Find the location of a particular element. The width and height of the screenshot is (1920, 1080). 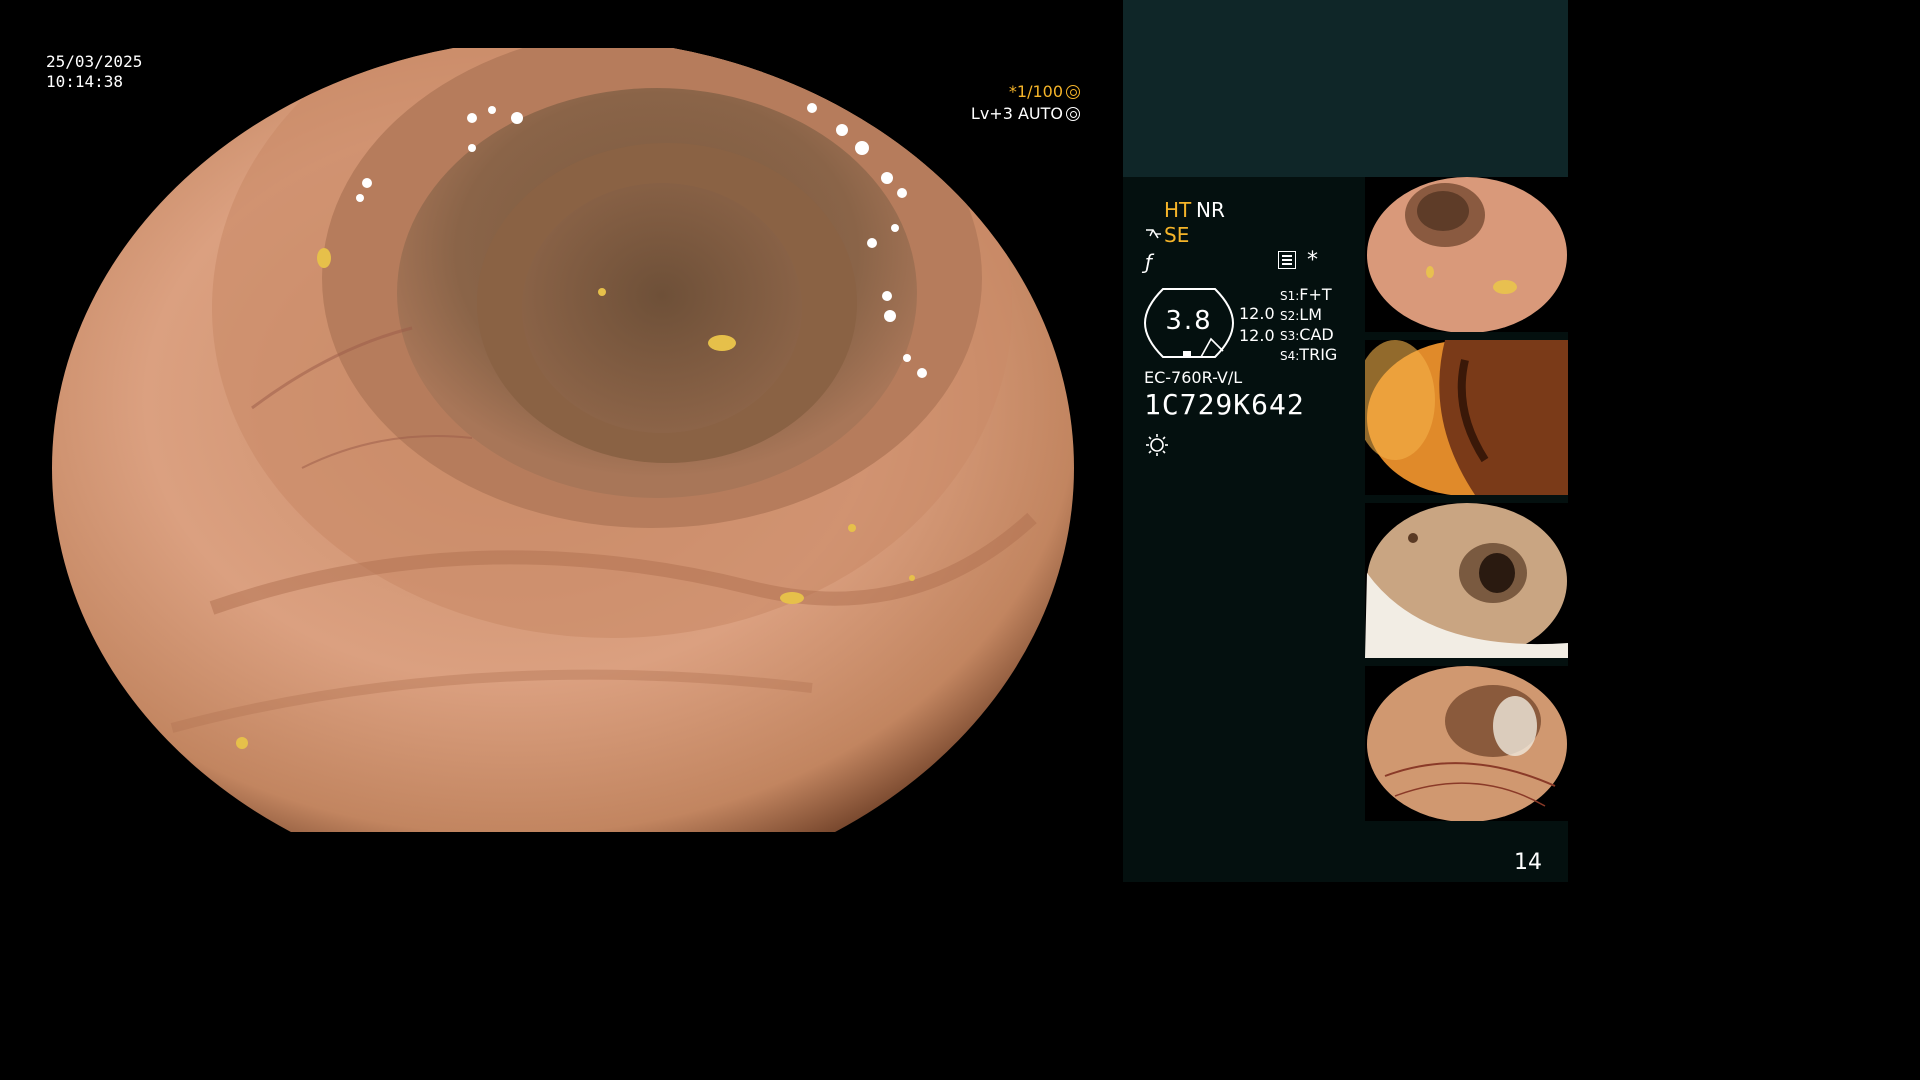

scope-serial: 1C729K642 is located at coordinates (1224, 404).